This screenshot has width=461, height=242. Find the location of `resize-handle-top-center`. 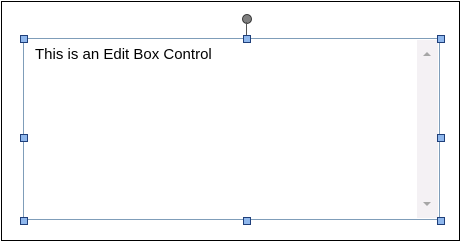

resize-handle-top-center is located at coordinates (247, 39).